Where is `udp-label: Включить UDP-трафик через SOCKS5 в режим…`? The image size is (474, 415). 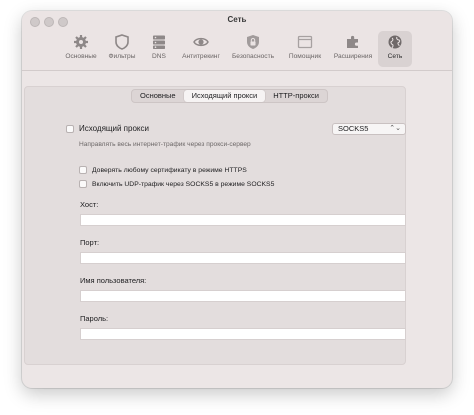
udp-label: Включить UDP-трафик через SOCKS5 в режим… is located at coordinates (183, 184).